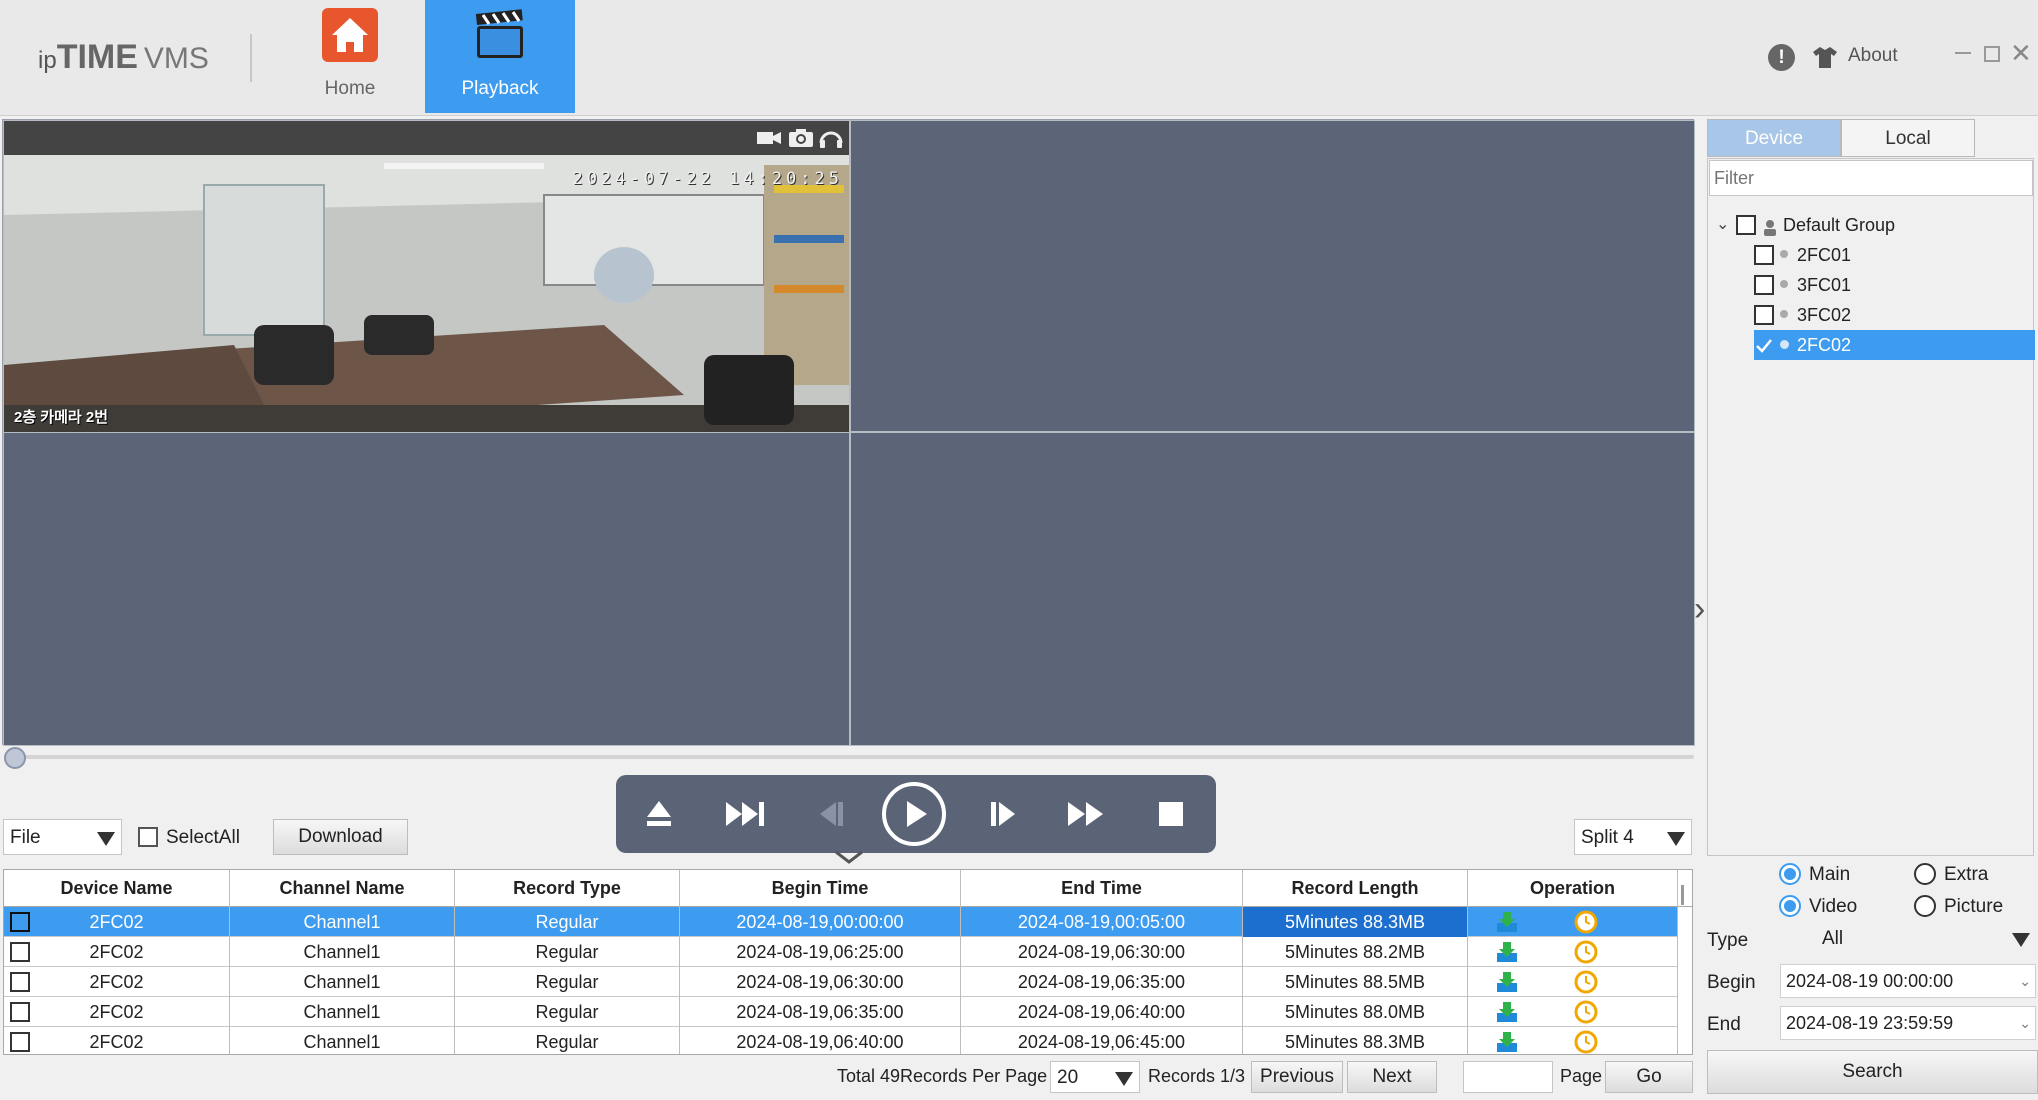 The width and height of the screenshot is (2038, 1100). Describe the element at coordinates (567, 888) in the screenshot. I see `column-header: Record Type` at that location.